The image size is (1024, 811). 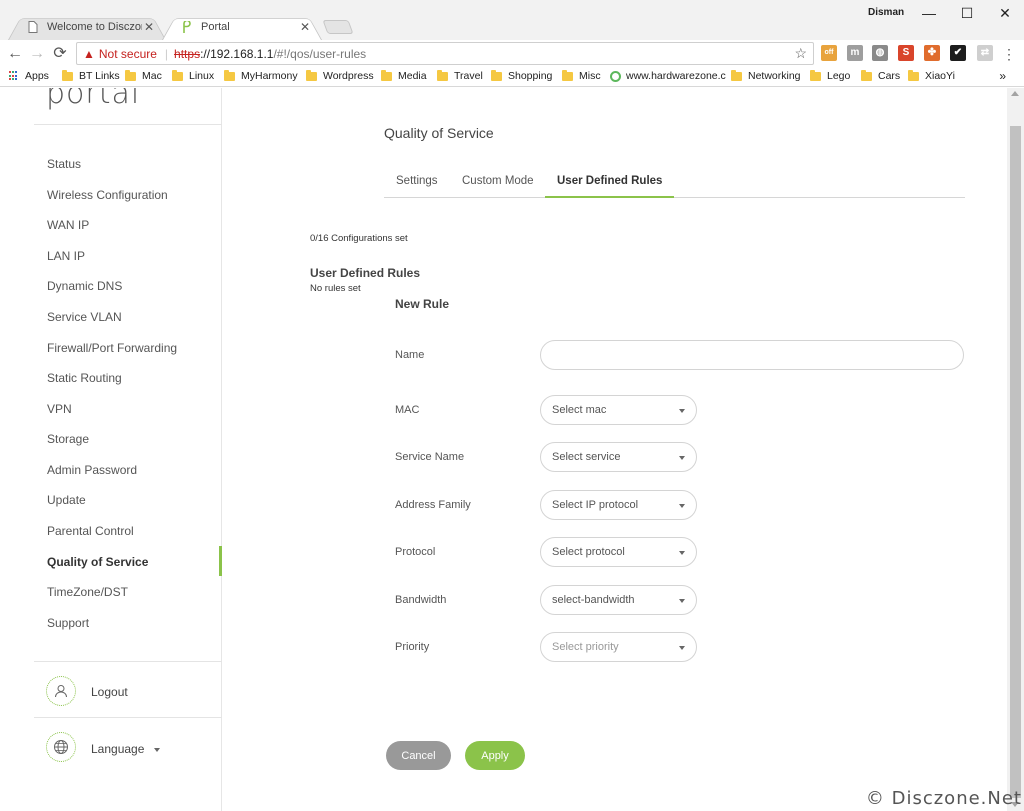 I want to click on scrollbar-thumb, so click(x=1015, y=462).